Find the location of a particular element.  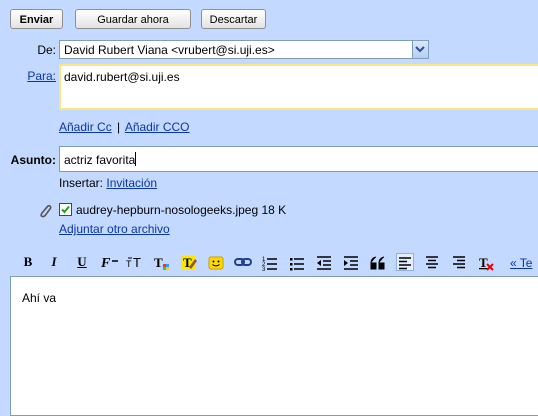

cc-links: Añadir Cc | Añadir CCO is located at coordinates (124, 127).